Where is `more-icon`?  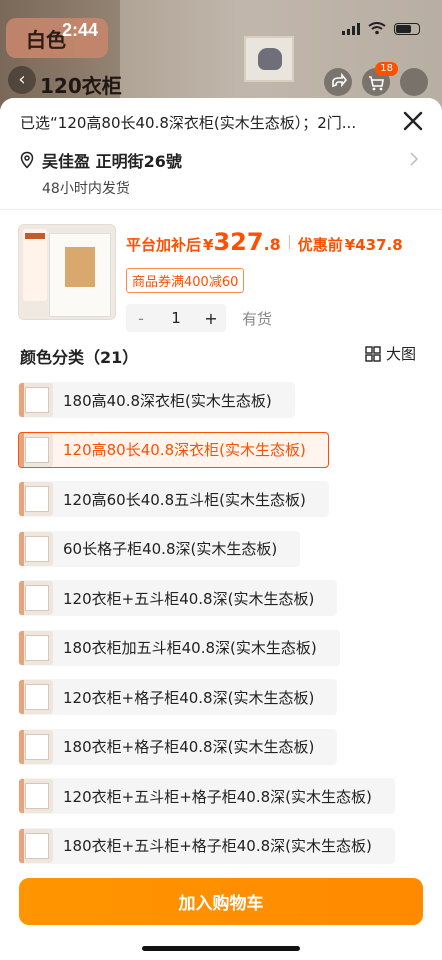
more-icon is located at coordinates (414, 82).